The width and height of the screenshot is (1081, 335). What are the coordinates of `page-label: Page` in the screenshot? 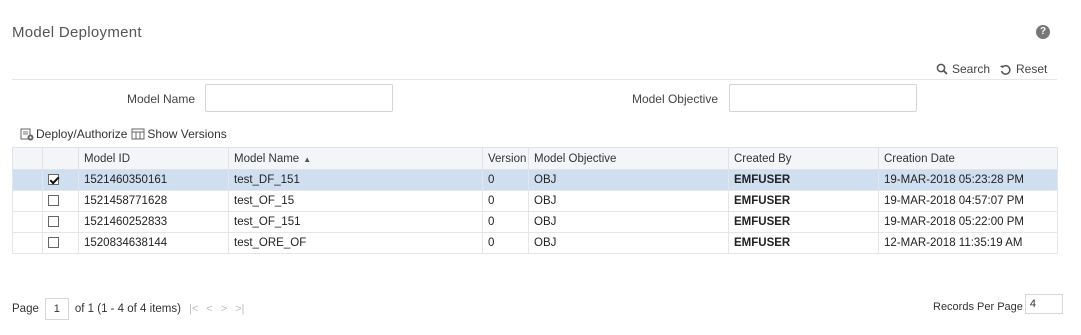 It's located at (25, 309).